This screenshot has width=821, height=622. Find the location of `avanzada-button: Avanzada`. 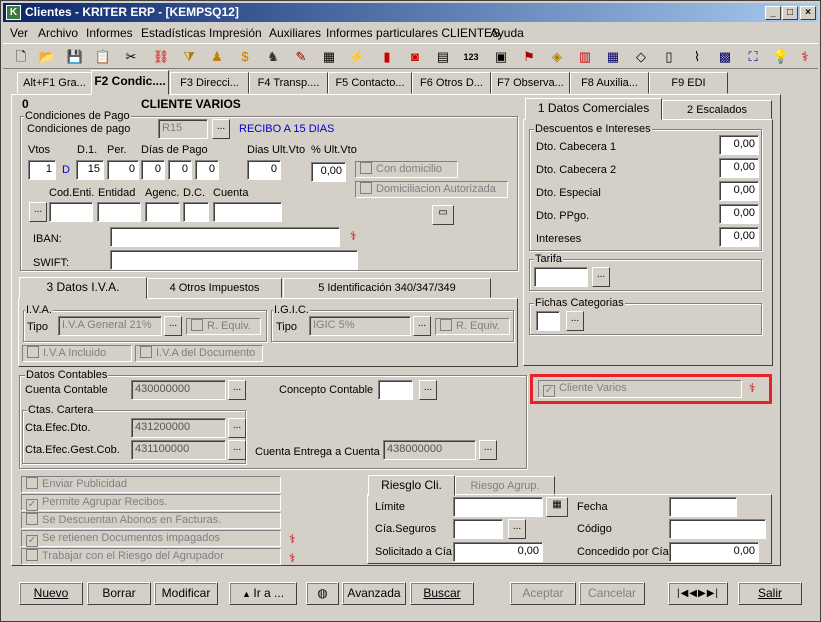

avanzada-button: Avanzada is located at coordinates (374, 593).